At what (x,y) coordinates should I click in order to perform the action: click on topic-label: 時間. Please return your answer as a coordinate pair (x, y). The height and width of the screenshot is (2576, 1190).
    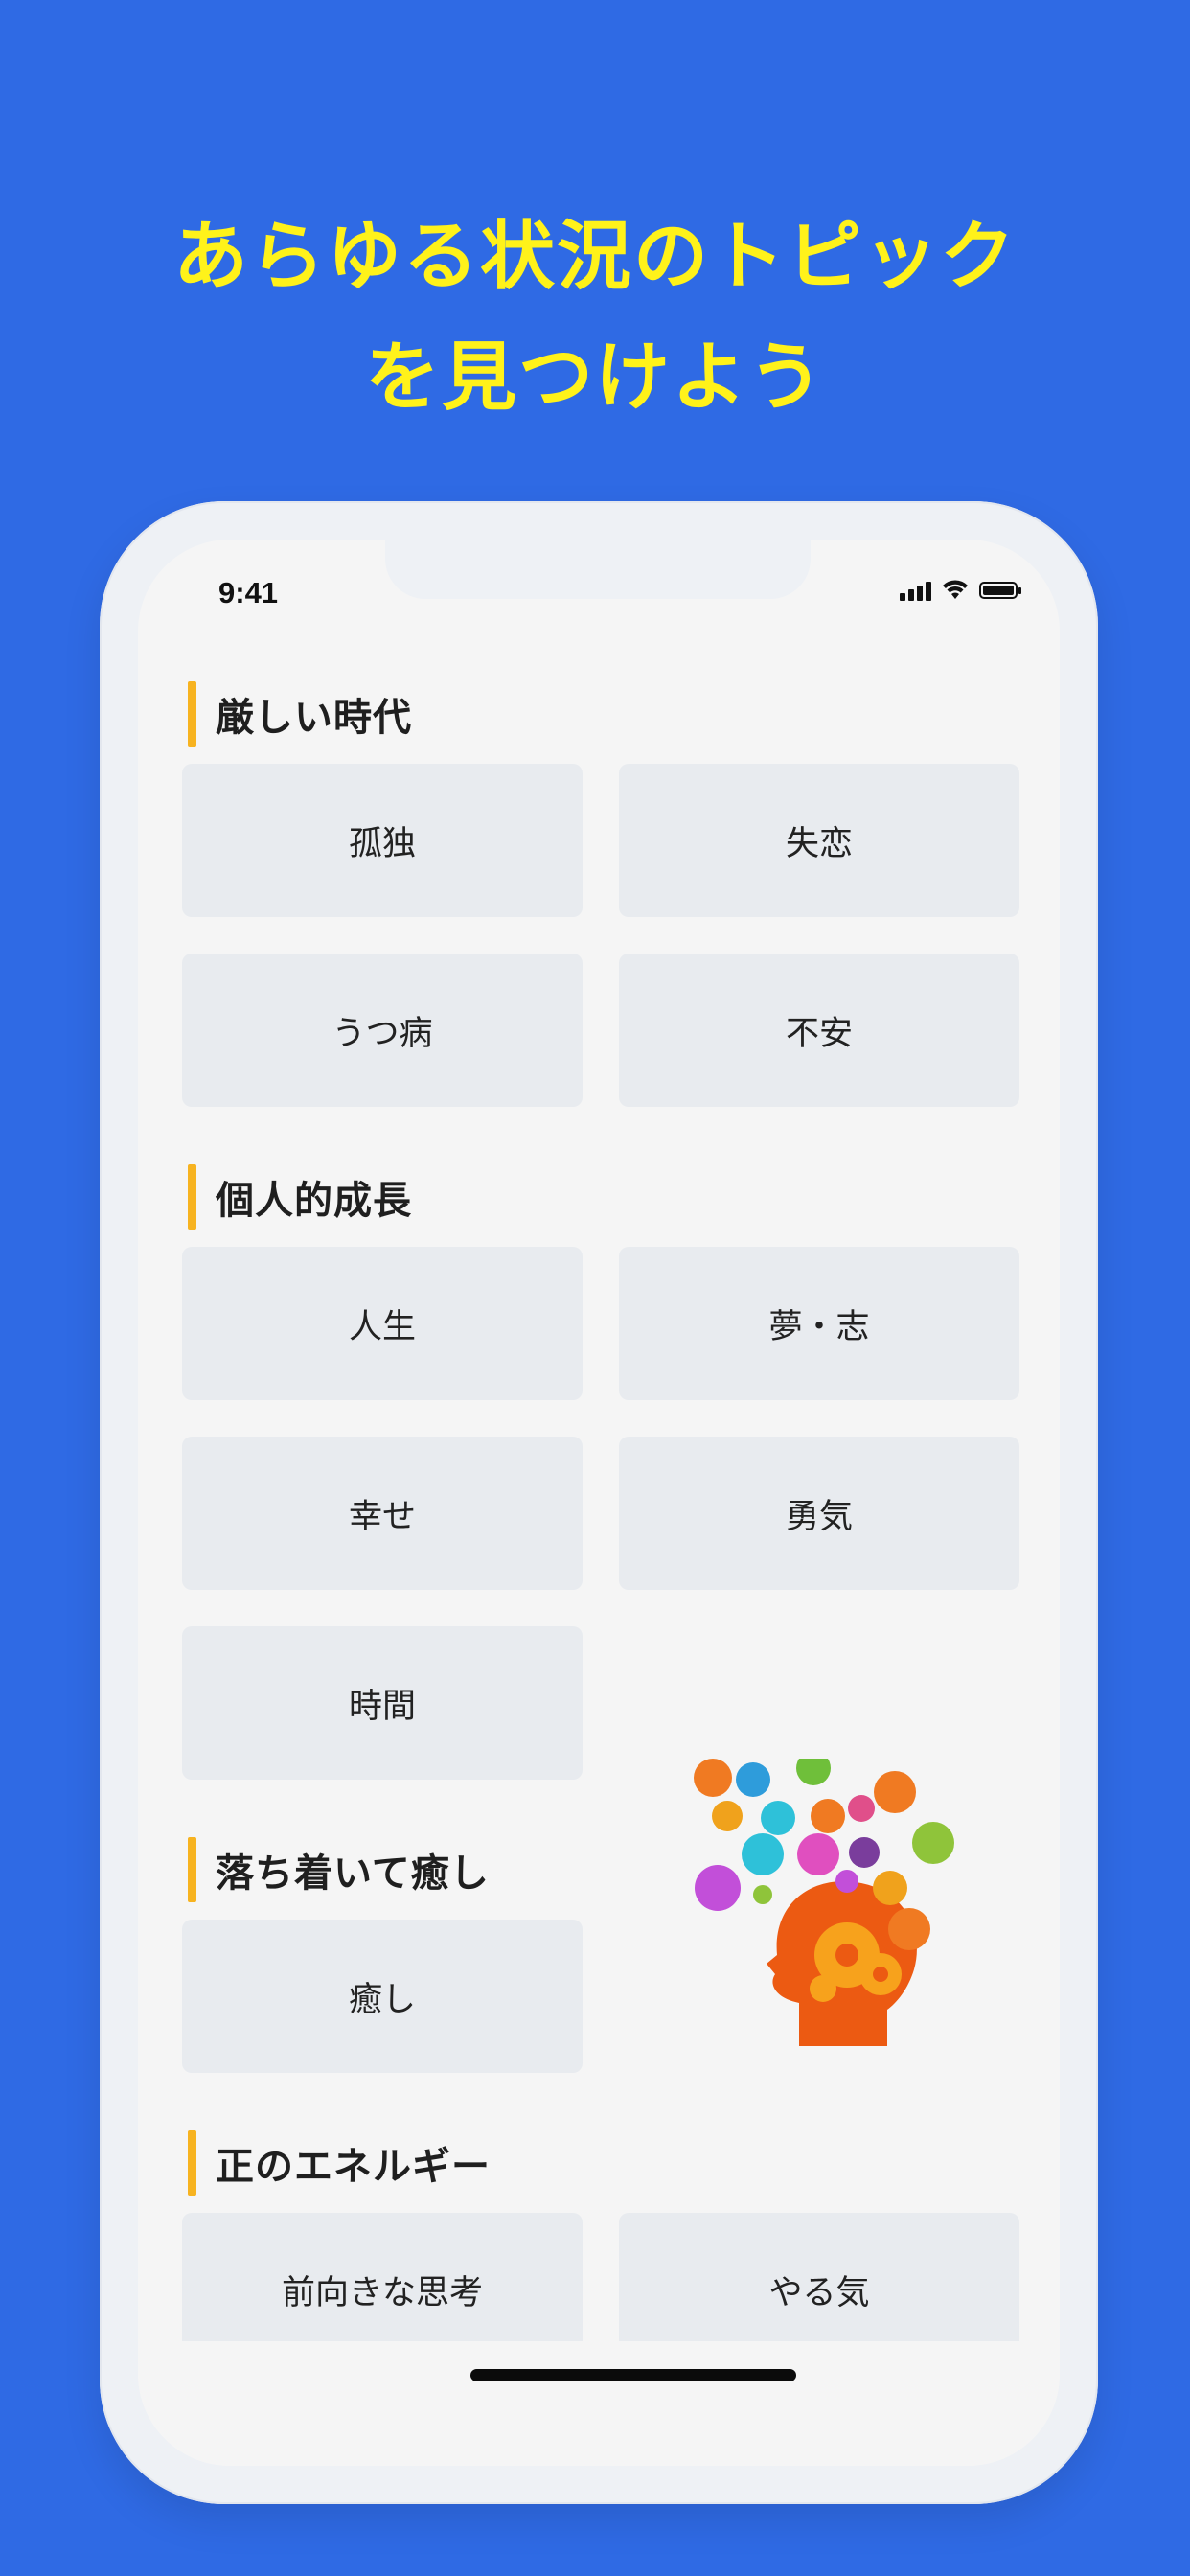
    Looking at the image, I should click on (382, 1706).